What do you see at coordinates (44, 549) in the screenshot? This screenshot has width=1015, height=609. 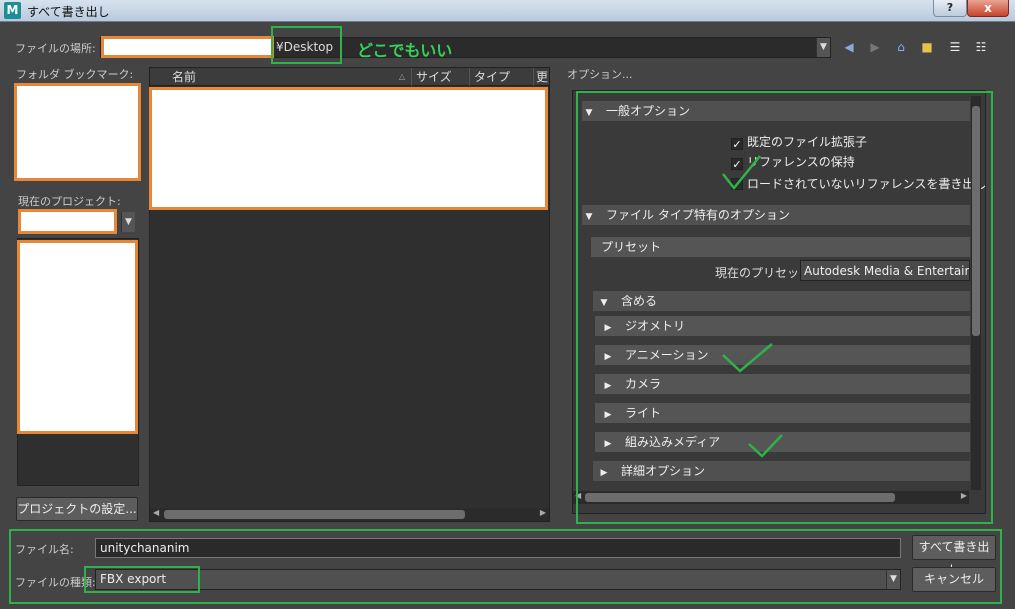 I see `filename-label: ファイル名:` at bounding box center [44, 549].